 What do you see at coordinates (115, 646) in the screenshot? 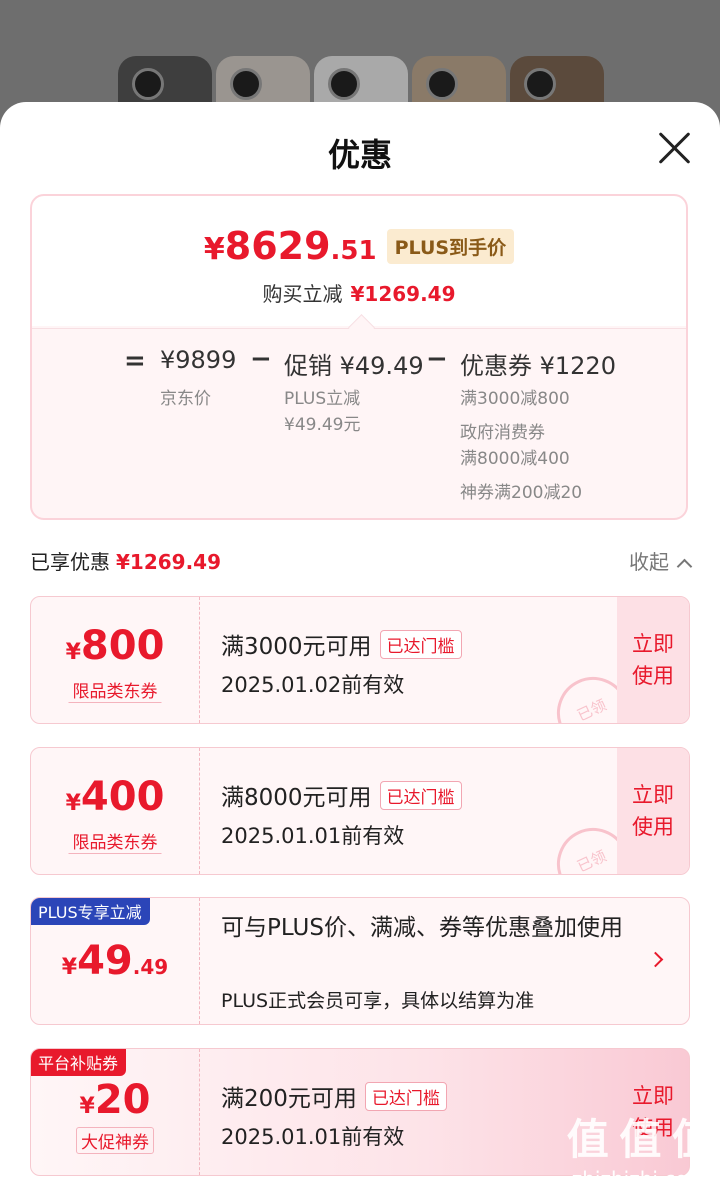
I see `coupon-value: ¥800` at bounding box center [115, 646].